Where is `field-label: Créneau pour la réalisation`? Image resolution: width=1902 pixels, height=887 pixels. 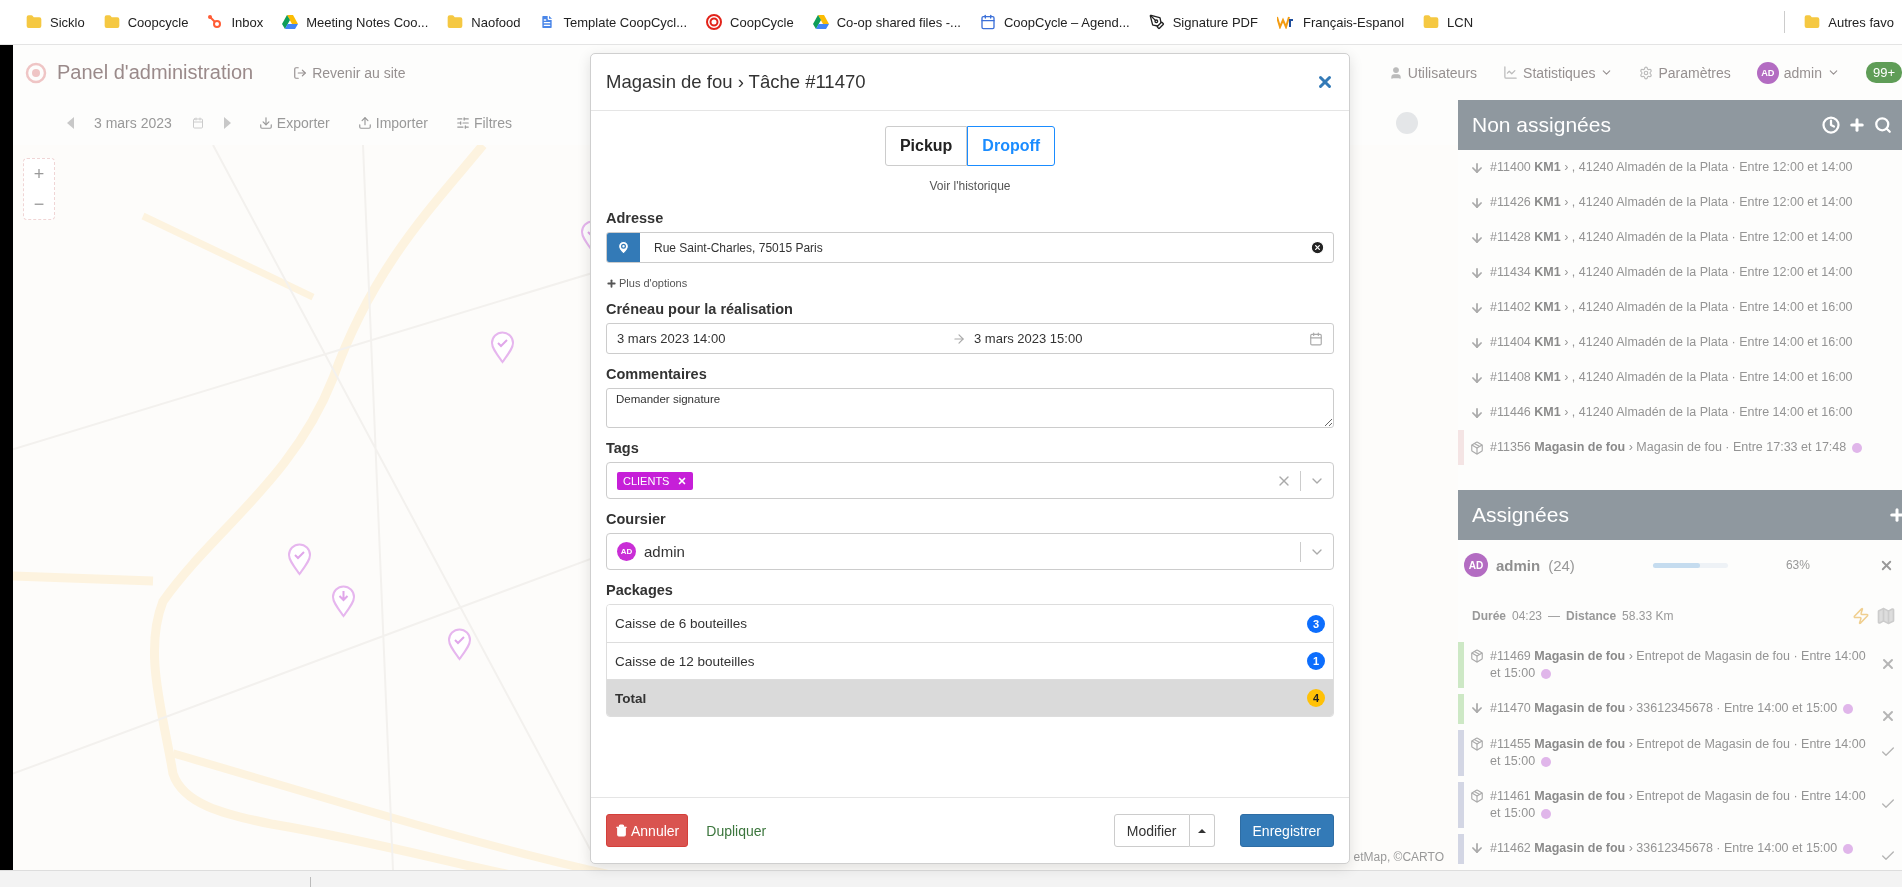 field-label: Créneau pour la réalisation is located at coordinates (700, 309).